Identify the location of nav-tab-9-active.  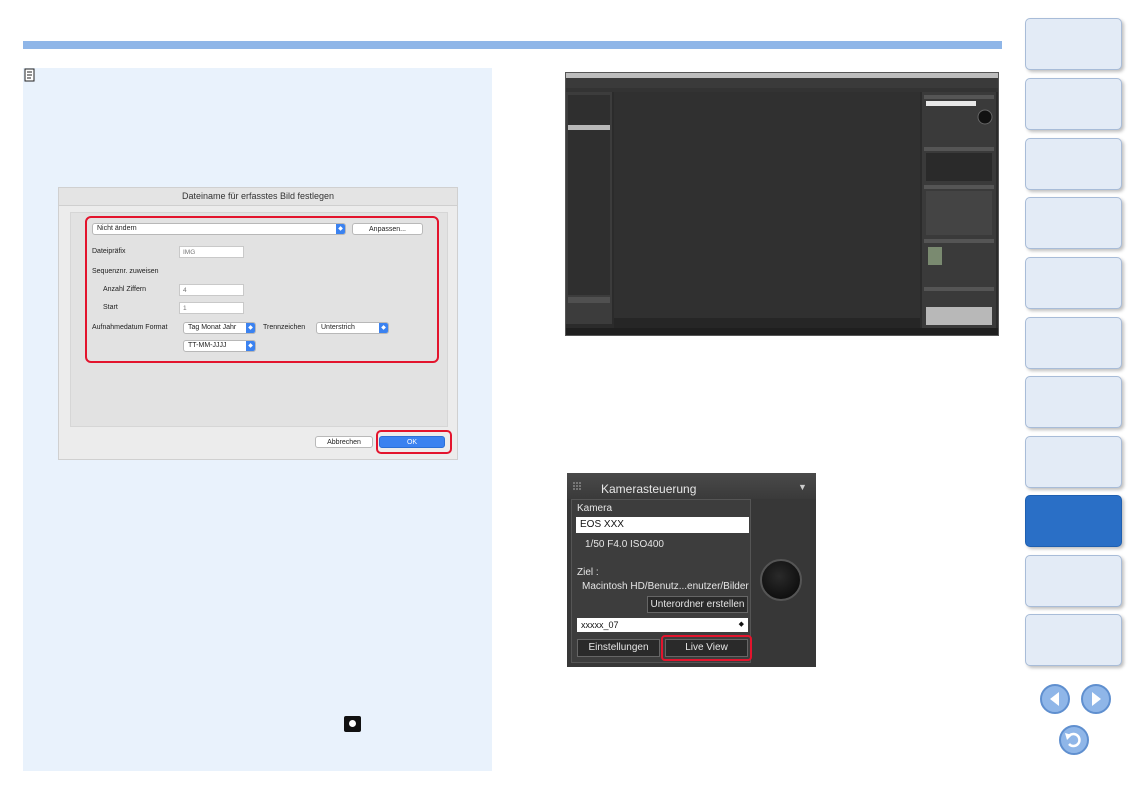
(1073, 521).